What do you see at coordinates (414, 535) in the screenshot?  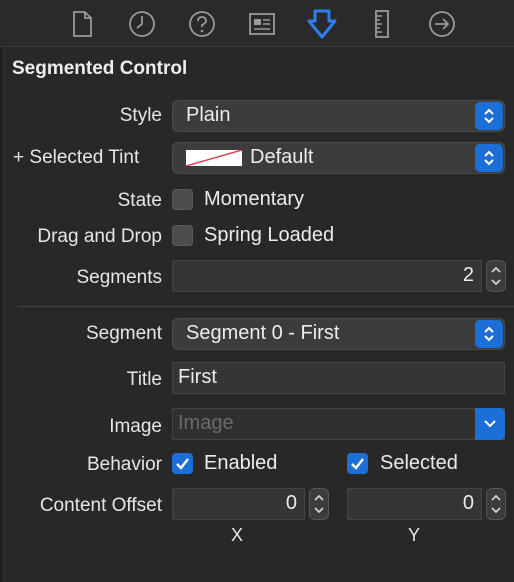 I see `y-axis-label: Y` at bounding box center [414, 535].